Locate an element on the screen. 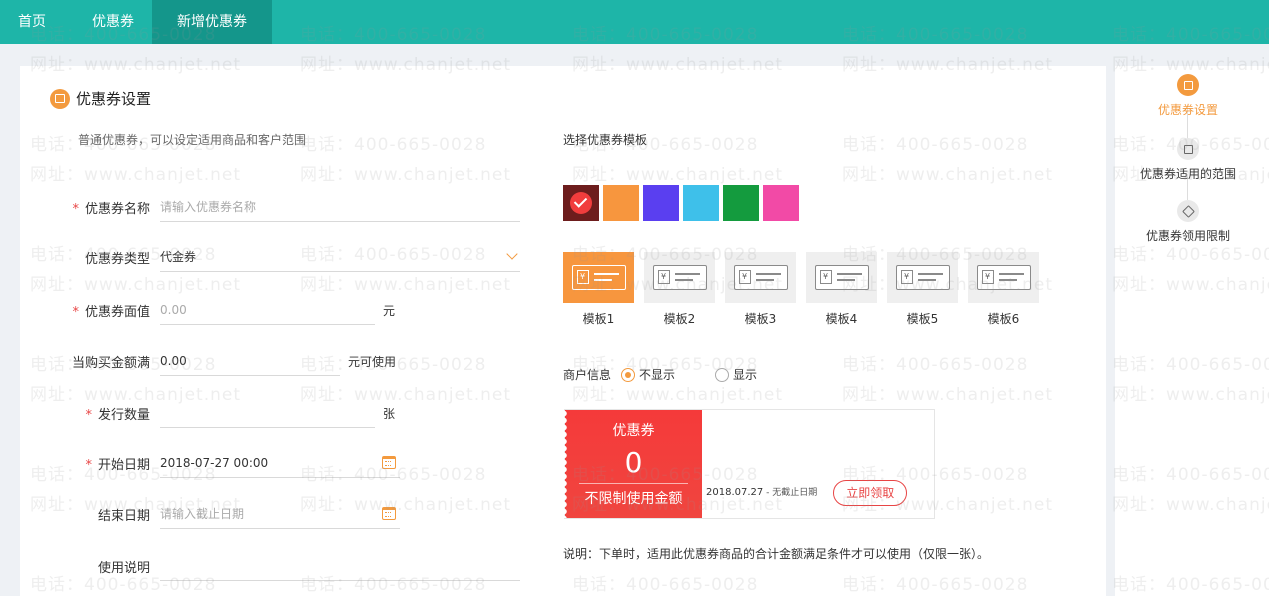  end-date-input: 请输入截止日期 is located at coordinates (280, 514).